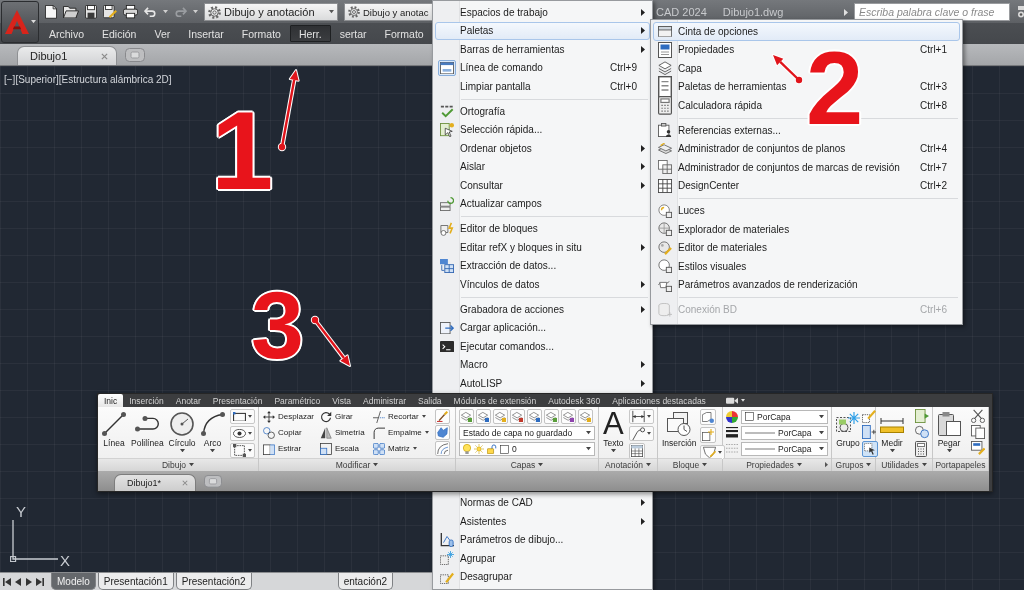 The width and height of the screenshot is (1024, 590). What do you see at coordinates (542, 111) in the screenshot?
I see `menu-item: Ortografía` at bounding box center [542, 111].